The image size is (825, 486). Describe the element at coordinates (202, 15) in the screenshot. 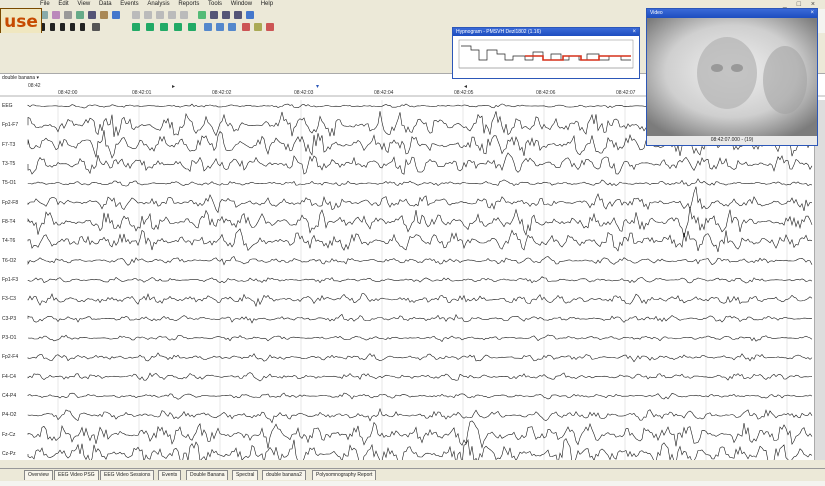

I see `montage-icon` at that location.